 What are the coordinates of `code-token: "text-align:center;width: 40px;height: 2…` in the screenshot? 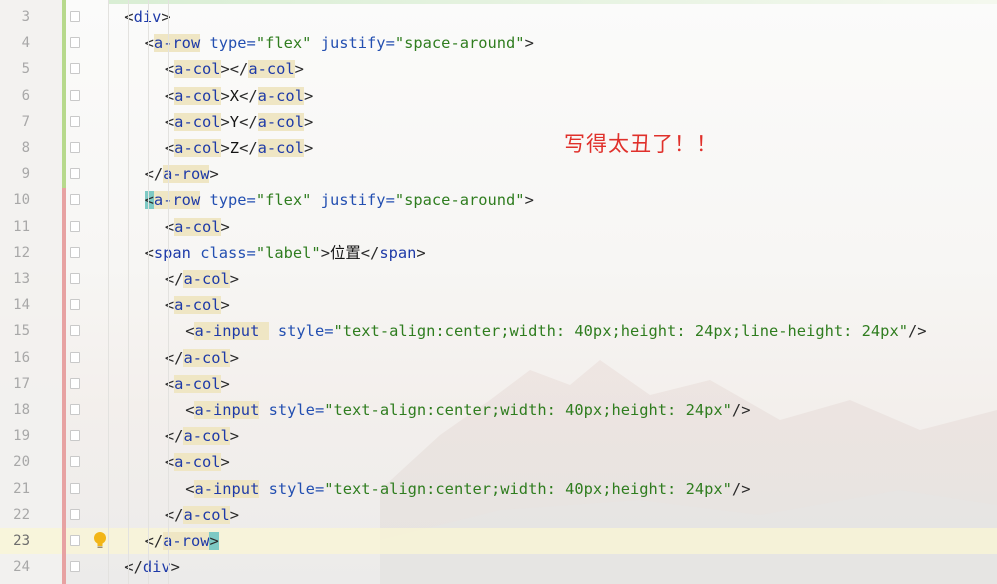 It's located at (620, 331).